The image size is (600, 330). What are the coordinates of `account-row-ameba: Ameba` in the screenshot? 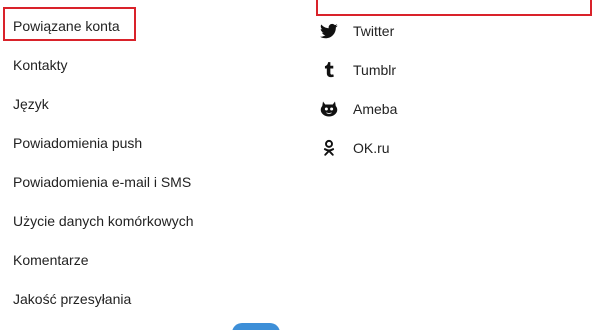 It's located at (450, 109).